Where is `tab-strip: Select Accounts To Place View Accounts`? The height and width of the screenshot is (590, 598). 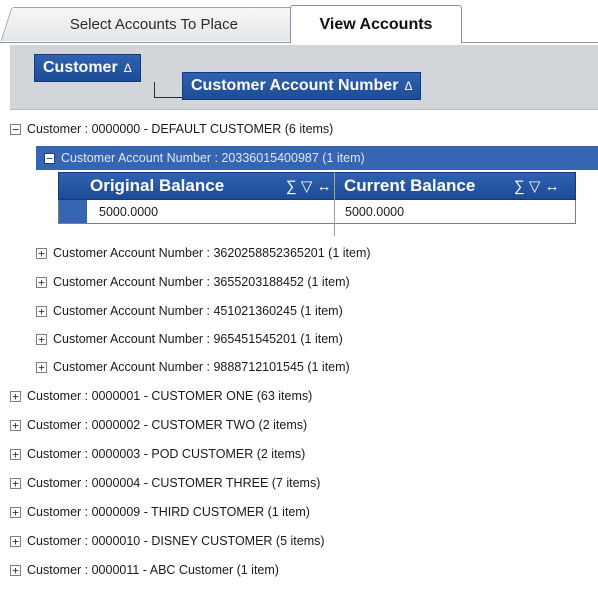
tab-strip: Select Accounts To Place View Accounts is located at coordinates (299, 22).